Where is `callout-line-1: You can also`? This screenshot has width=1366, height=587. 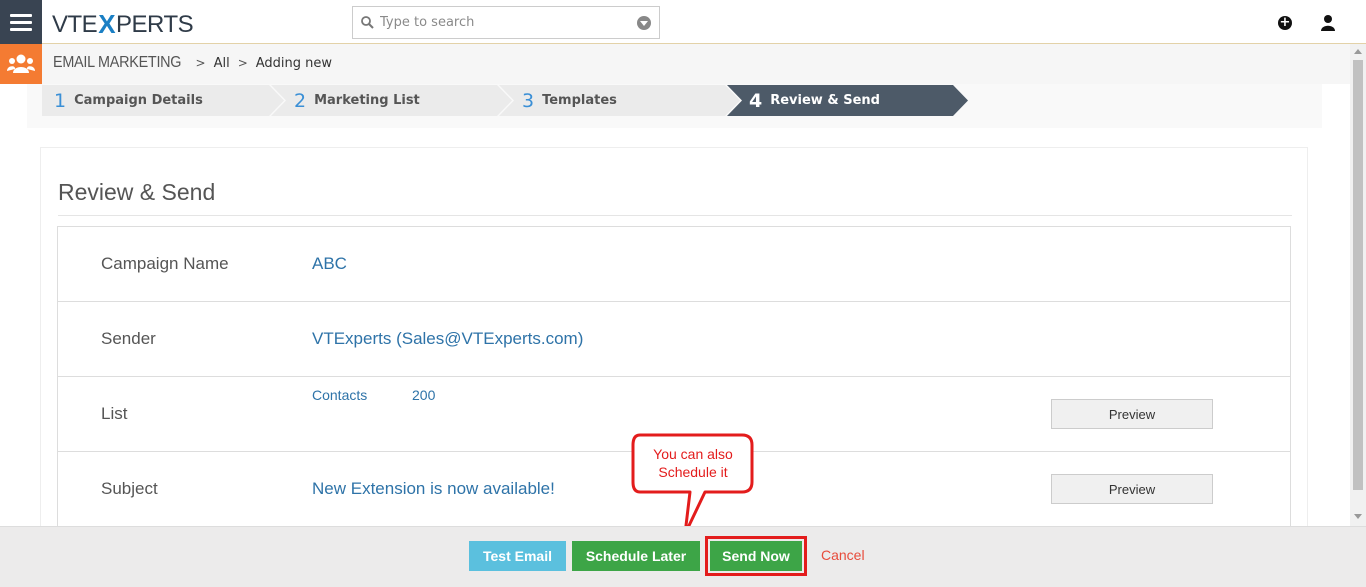 callout-line-1: You can also is located at coordinates (693, 454).